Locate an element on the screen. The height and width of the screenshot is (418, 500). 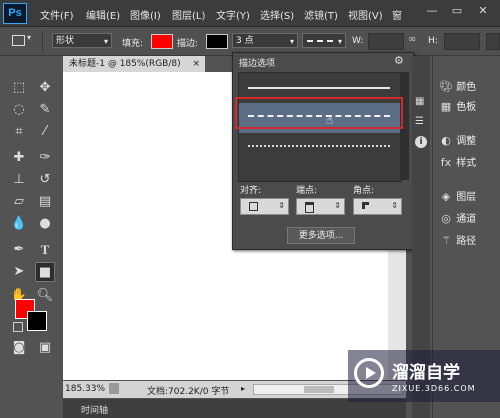
rectangle-tool-icon: ■ is located at coordinates (45, 272).